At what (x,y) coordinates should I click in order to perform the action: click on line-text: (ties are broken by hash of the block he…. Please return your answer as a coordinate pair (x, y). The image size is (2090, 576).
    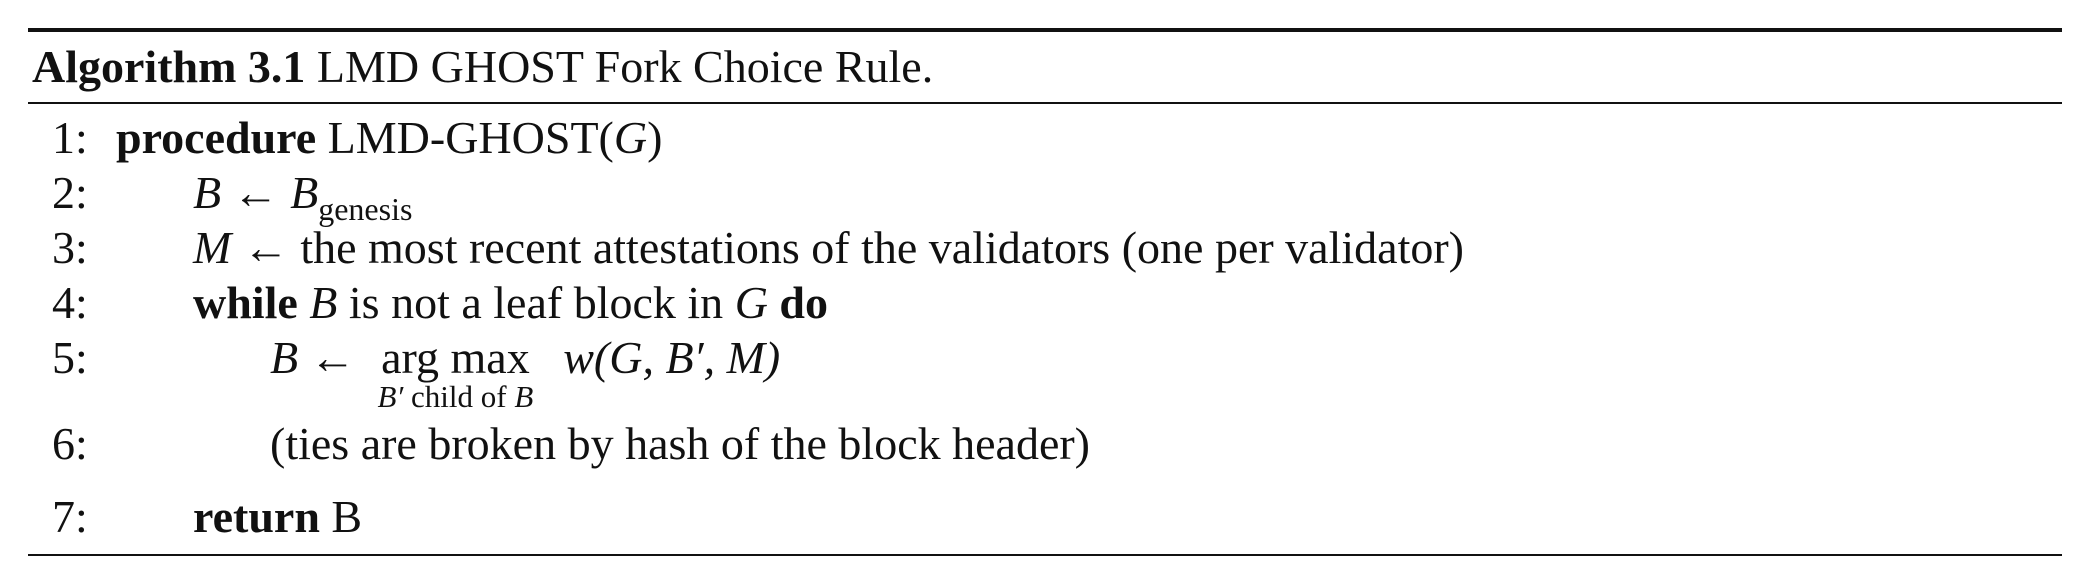
    Looking at the image, I should click on (680, 443).